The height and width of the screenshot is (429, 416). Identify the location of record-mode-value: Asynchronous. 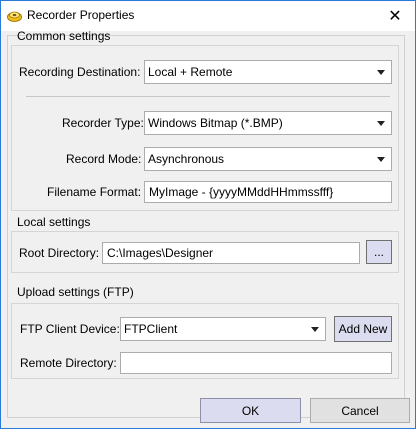
(186, 159).